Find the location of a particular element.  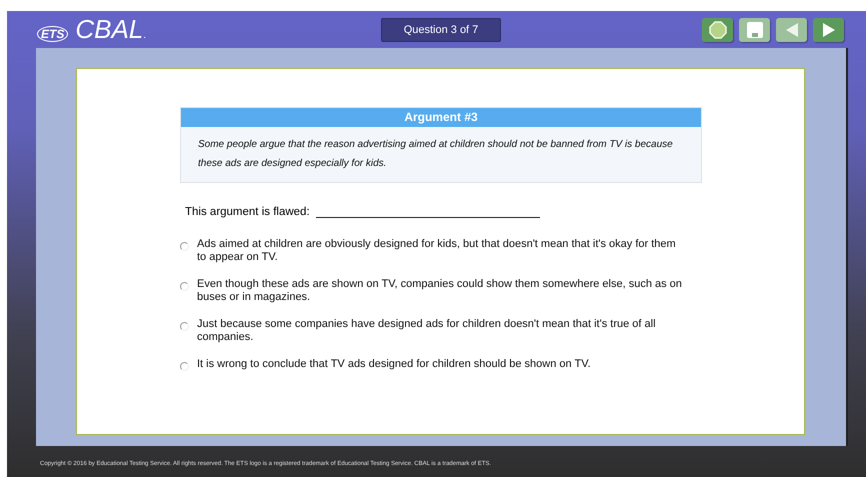

option-text: Even though these ads are shown on TV, companies could show them somewhere else, such as on buses or in magazines. is located at coordinates (439, 291).